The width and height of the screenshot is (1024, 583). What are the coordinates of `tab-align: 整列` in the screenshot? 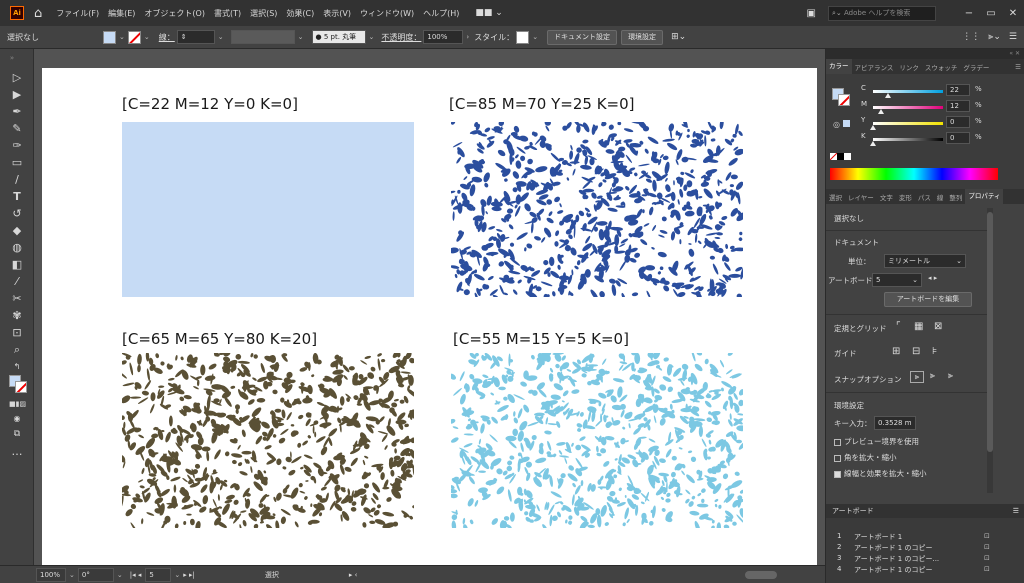 It's located at (955, 197).